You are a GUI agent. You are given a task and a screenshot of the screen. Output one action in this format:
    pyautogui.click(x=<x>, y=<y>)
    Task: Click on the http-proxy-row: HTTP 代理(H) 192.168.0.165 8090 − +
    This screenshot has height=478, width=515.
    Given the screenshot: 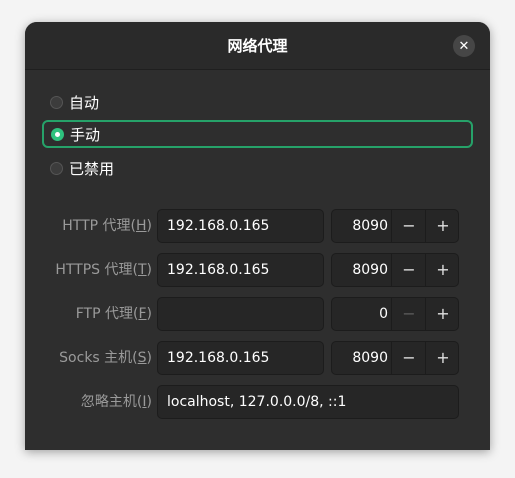 What is the action you would take?
    pyautogui.click(x=257, y=226)
    